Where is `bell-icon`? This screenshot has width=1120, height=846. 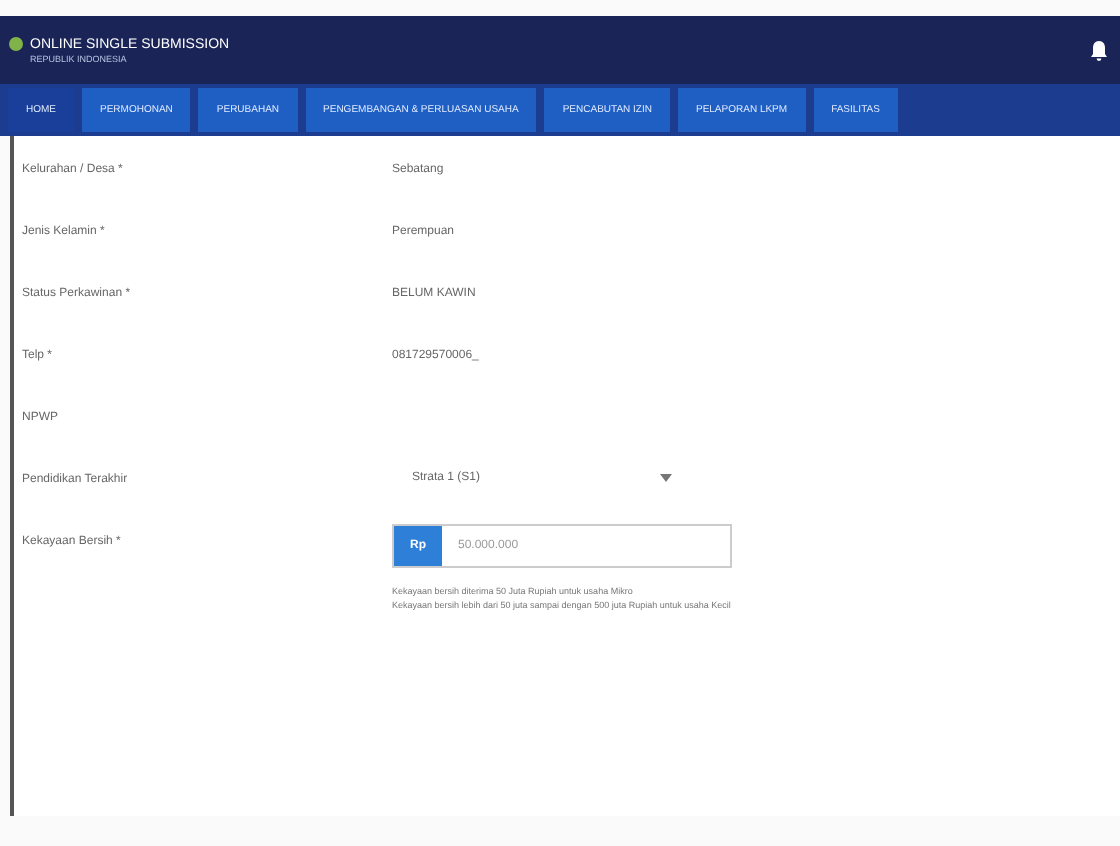 bell-icon is located at coordinates (1099, 50).